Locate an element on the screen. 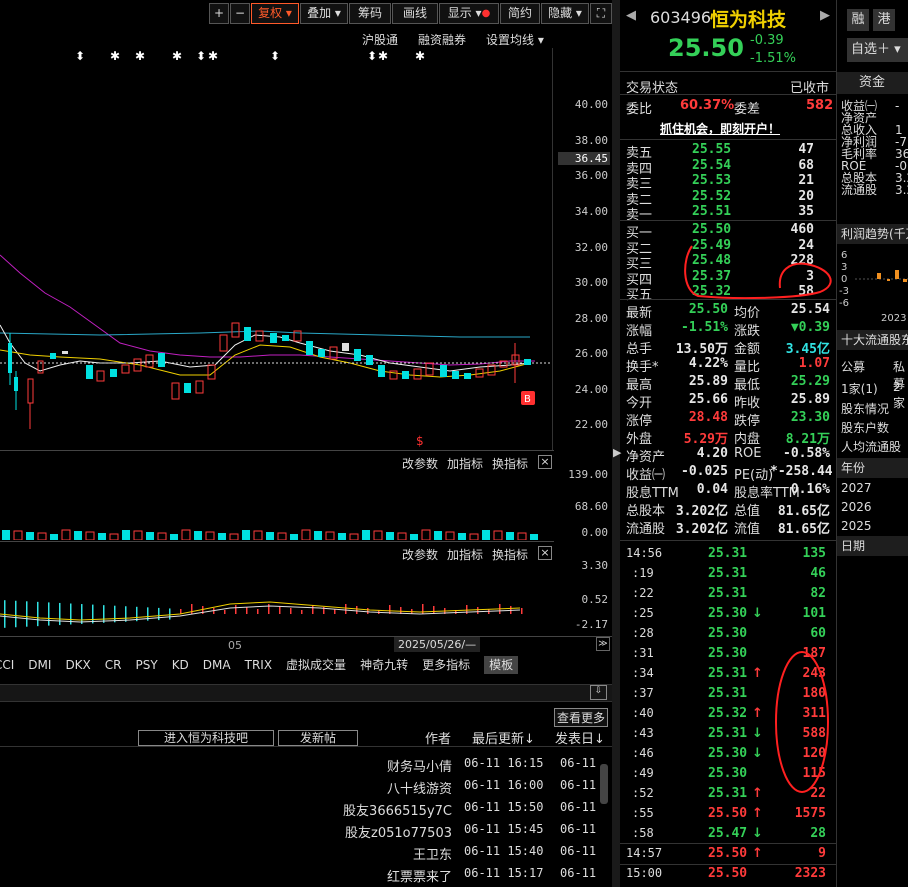 The image size is (908, 887). tick-arrow-icon: ↑ is located at coordinates (757, 793).